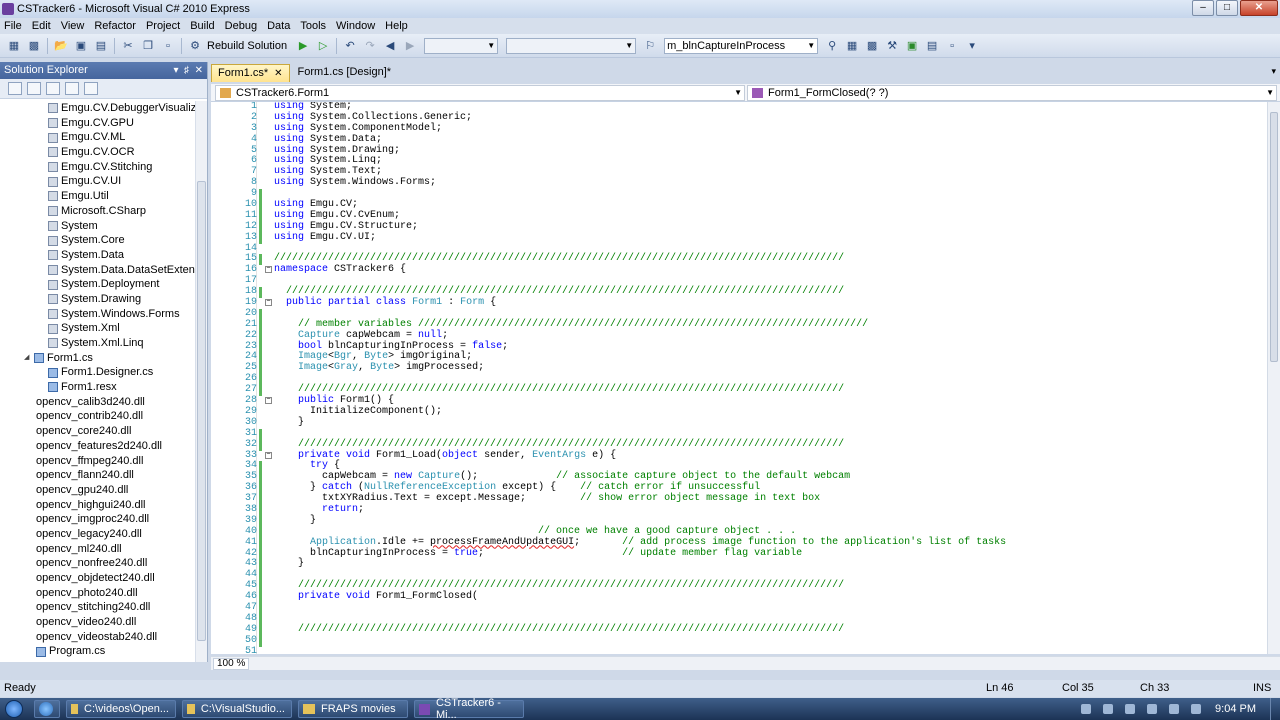 This screenshot has height=720, width=1280. Describe the element at coordinates (739, 597) in the screenshot. I see `code-line: 46 private void Form1_FormClosed(` at that location.